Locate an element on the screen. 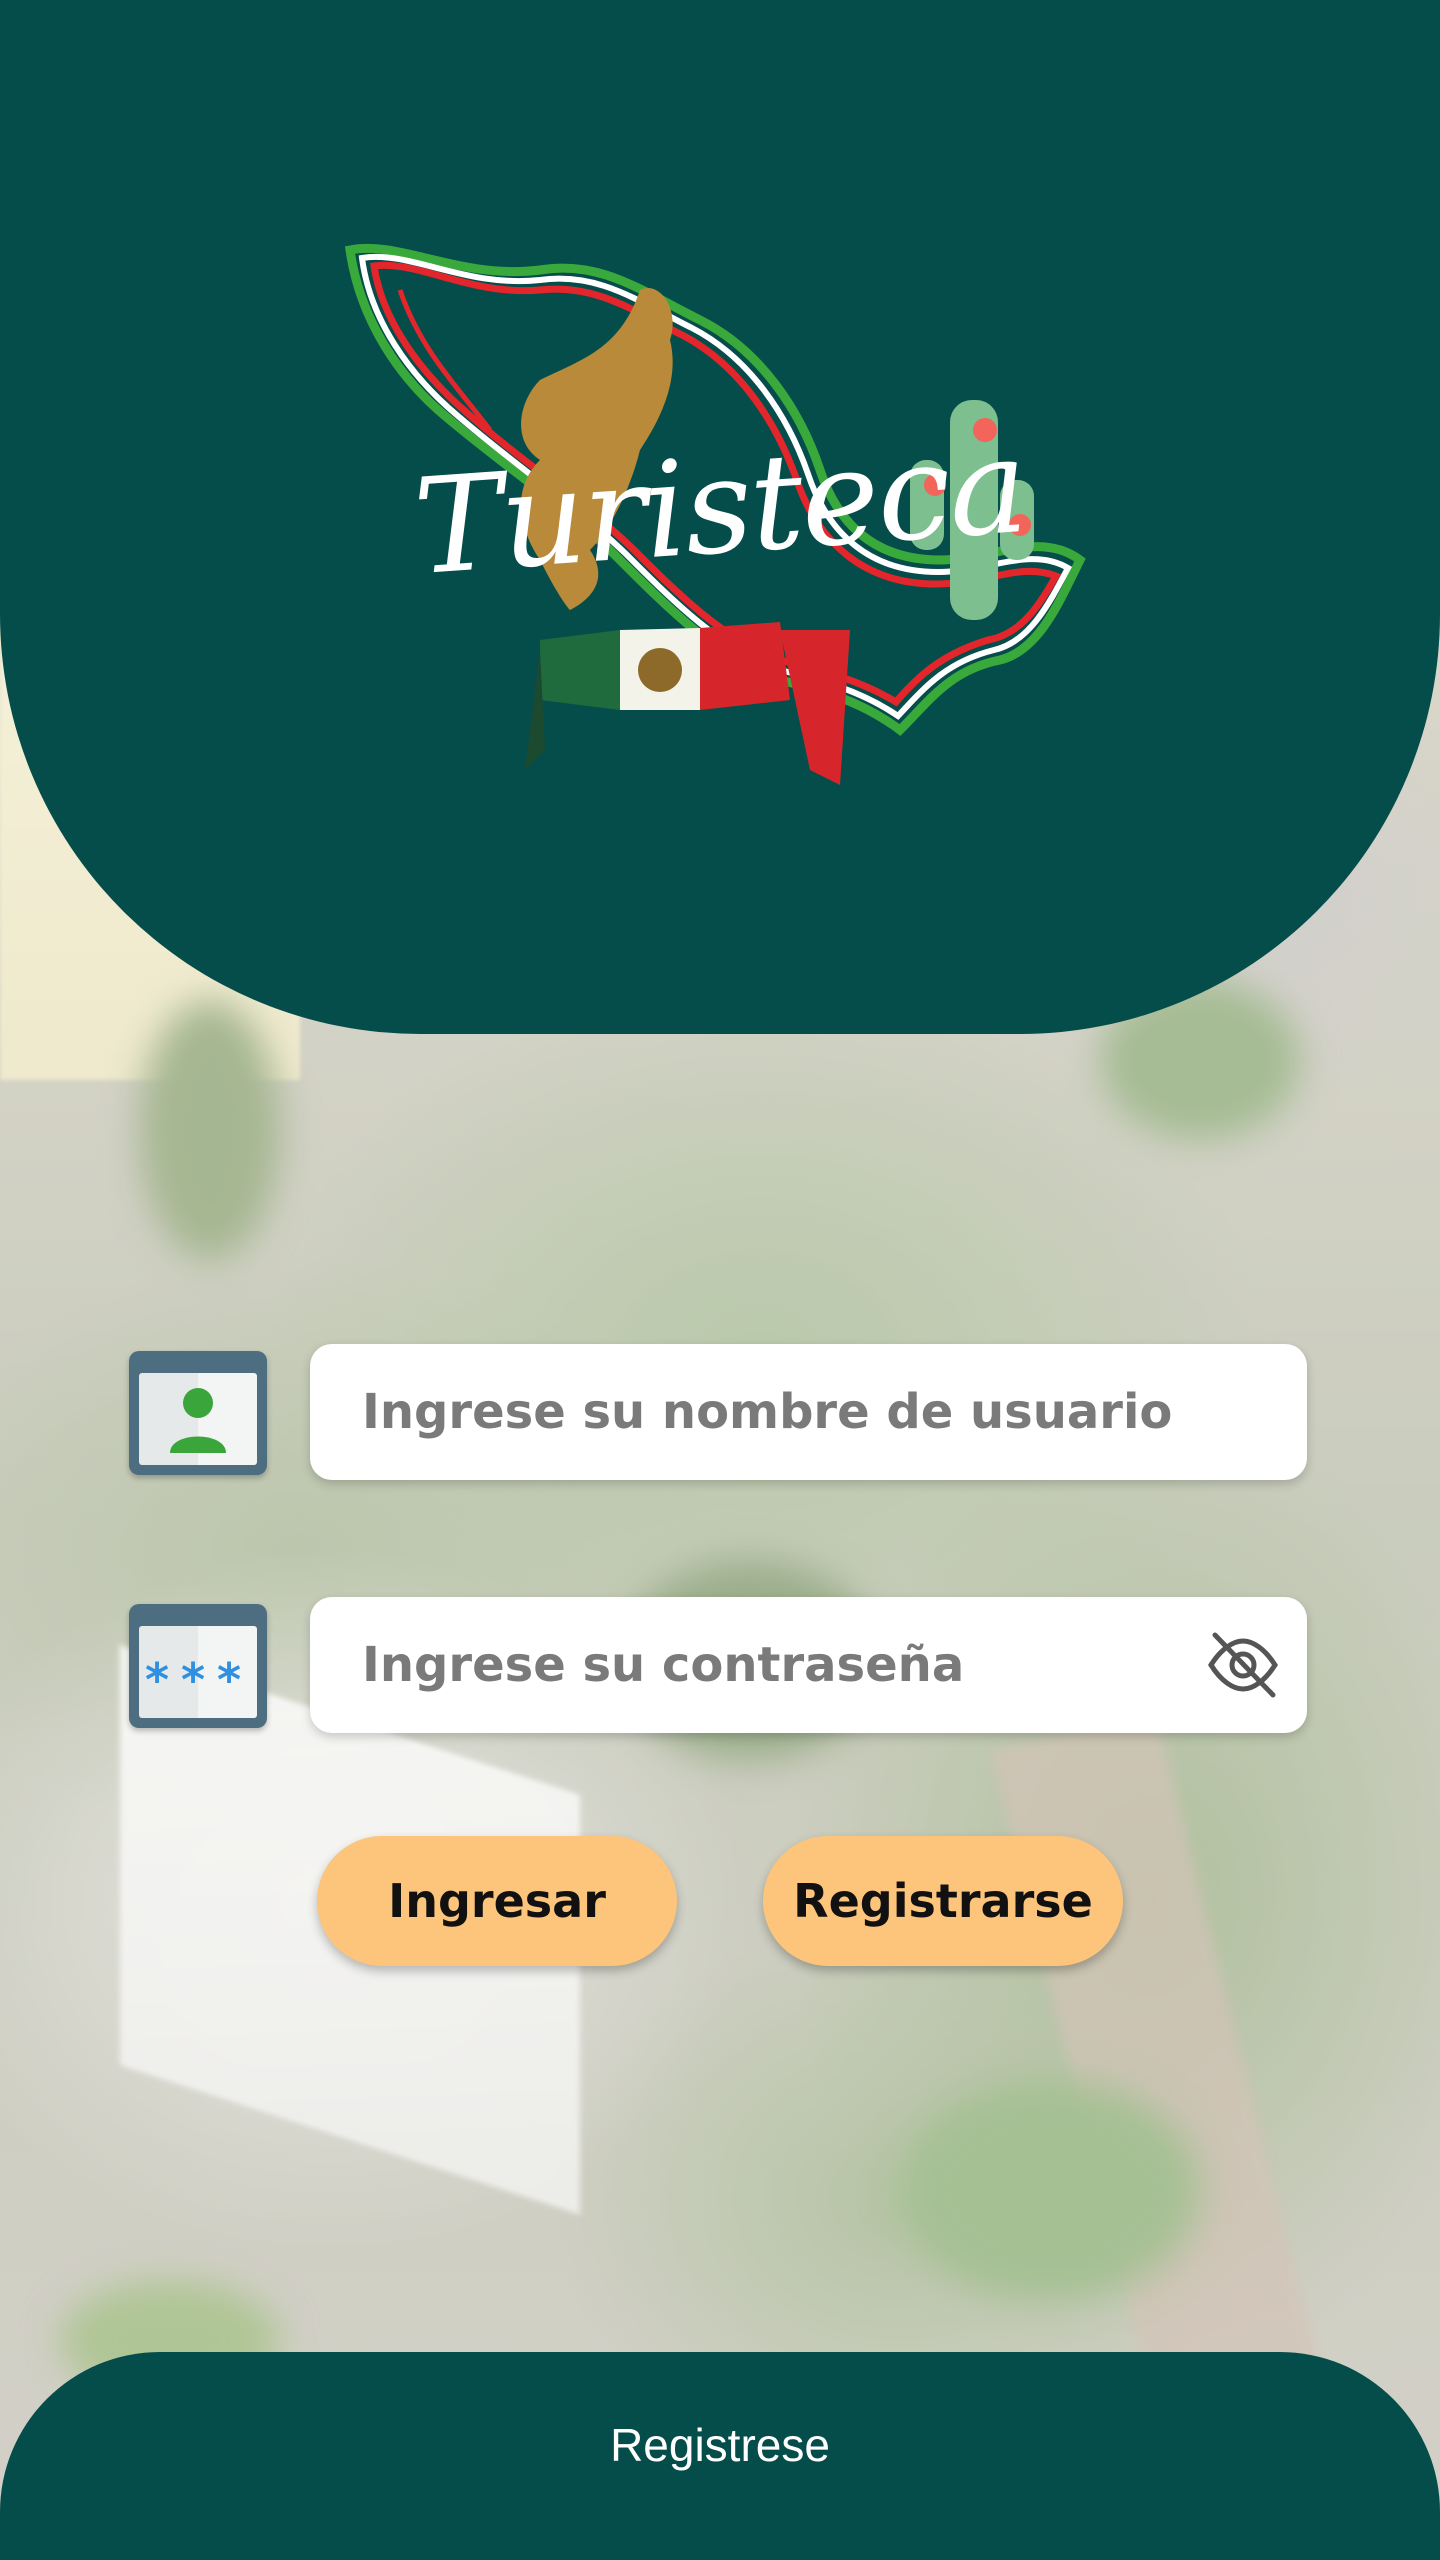 The height and width of the screenshot is (2560, 1440). user-card-icon is located at coordinates (198, 1413).